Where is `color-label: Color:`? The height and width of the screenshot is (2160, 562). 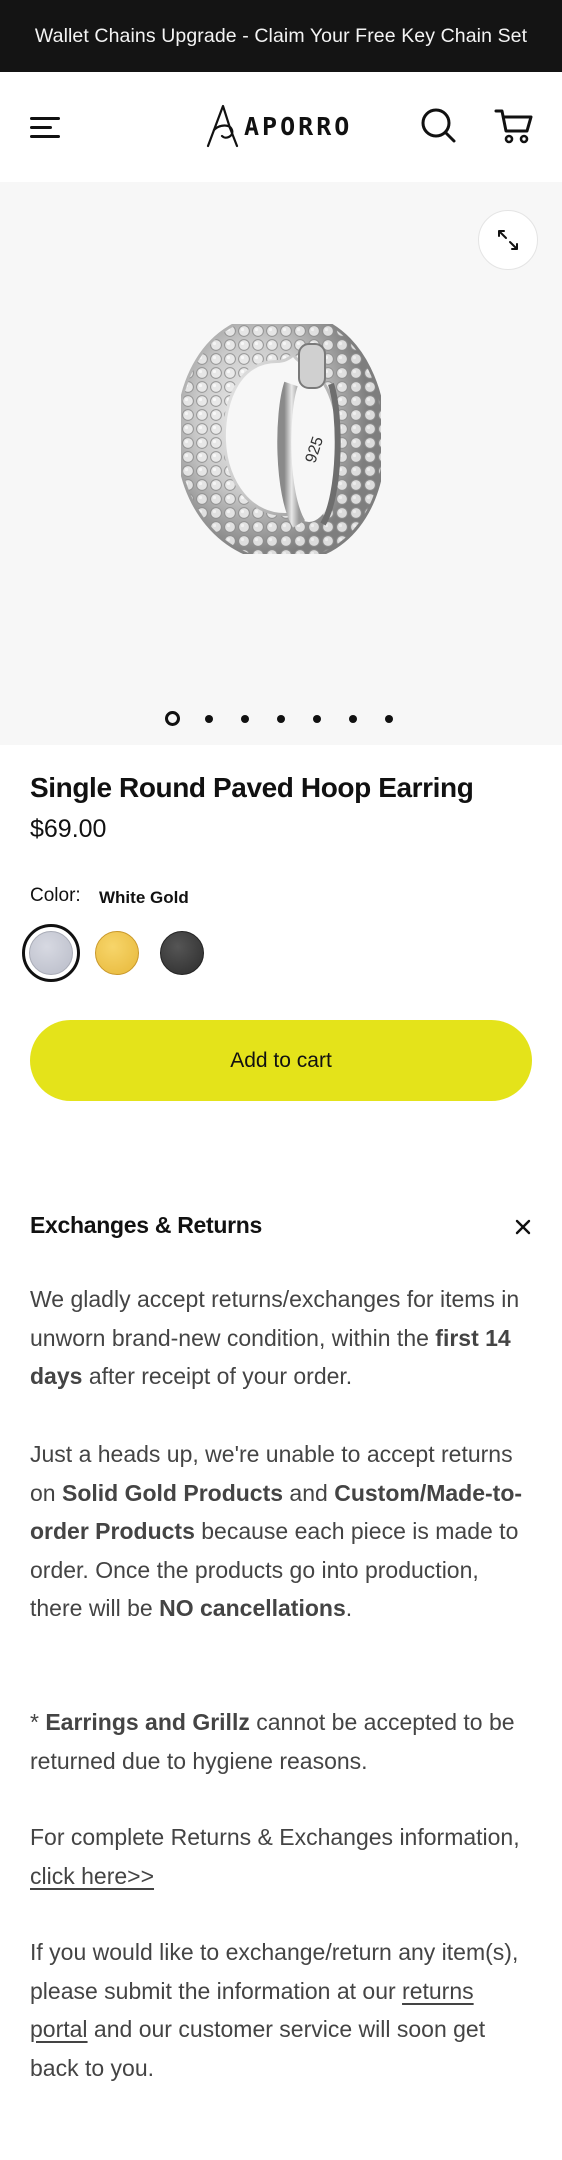
color-label: Color: is located at coordinates (55, 895).